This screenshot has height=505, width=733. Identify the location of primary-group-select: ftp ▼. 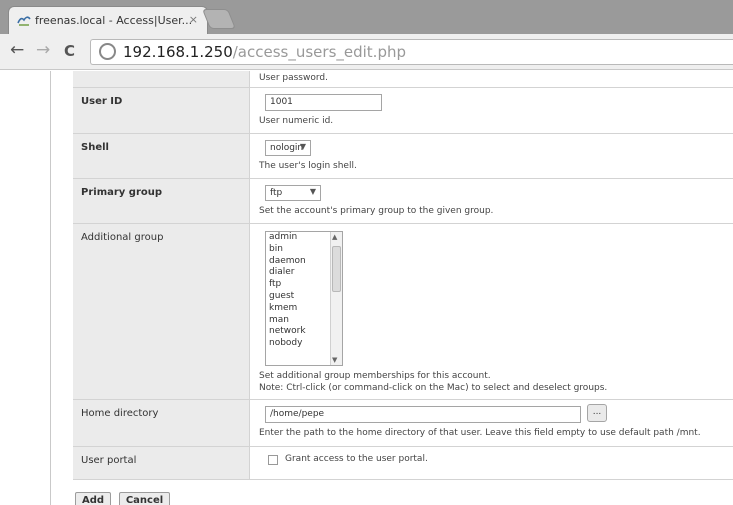
(293, 193).